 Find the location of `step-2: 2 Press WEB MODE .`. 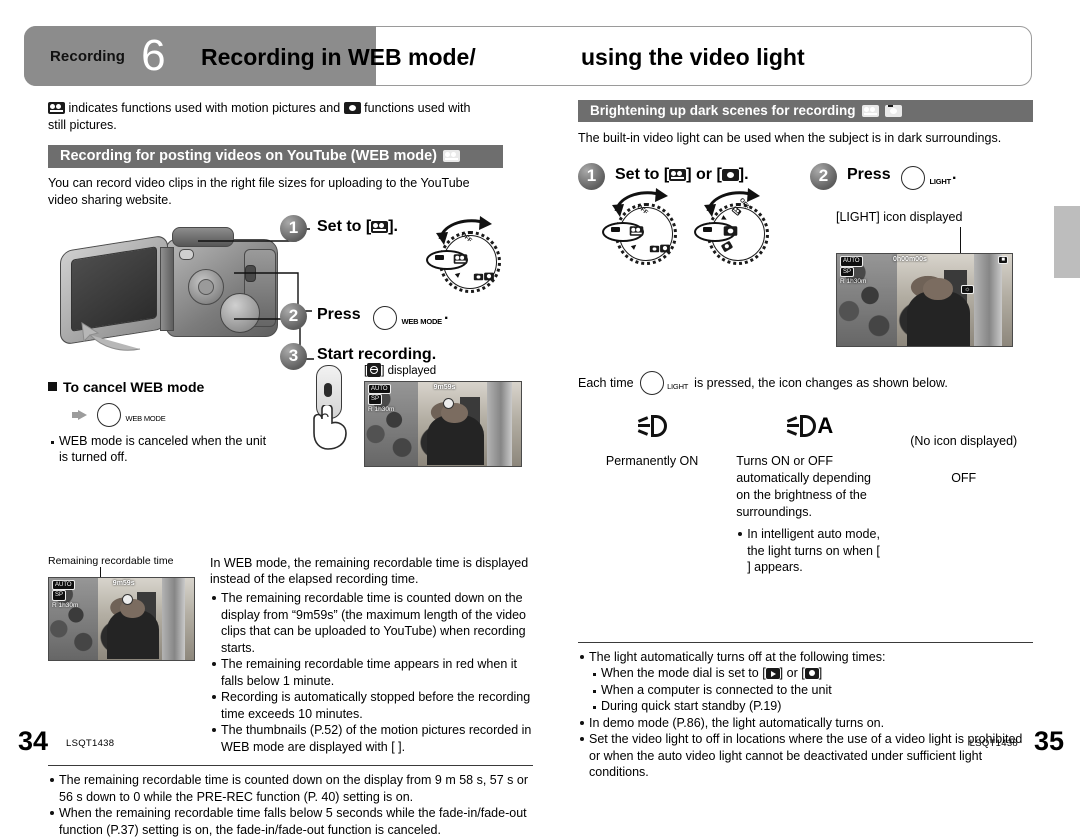

step-2: 2 Press WEB MODE . is located at coordinates (364, 316).